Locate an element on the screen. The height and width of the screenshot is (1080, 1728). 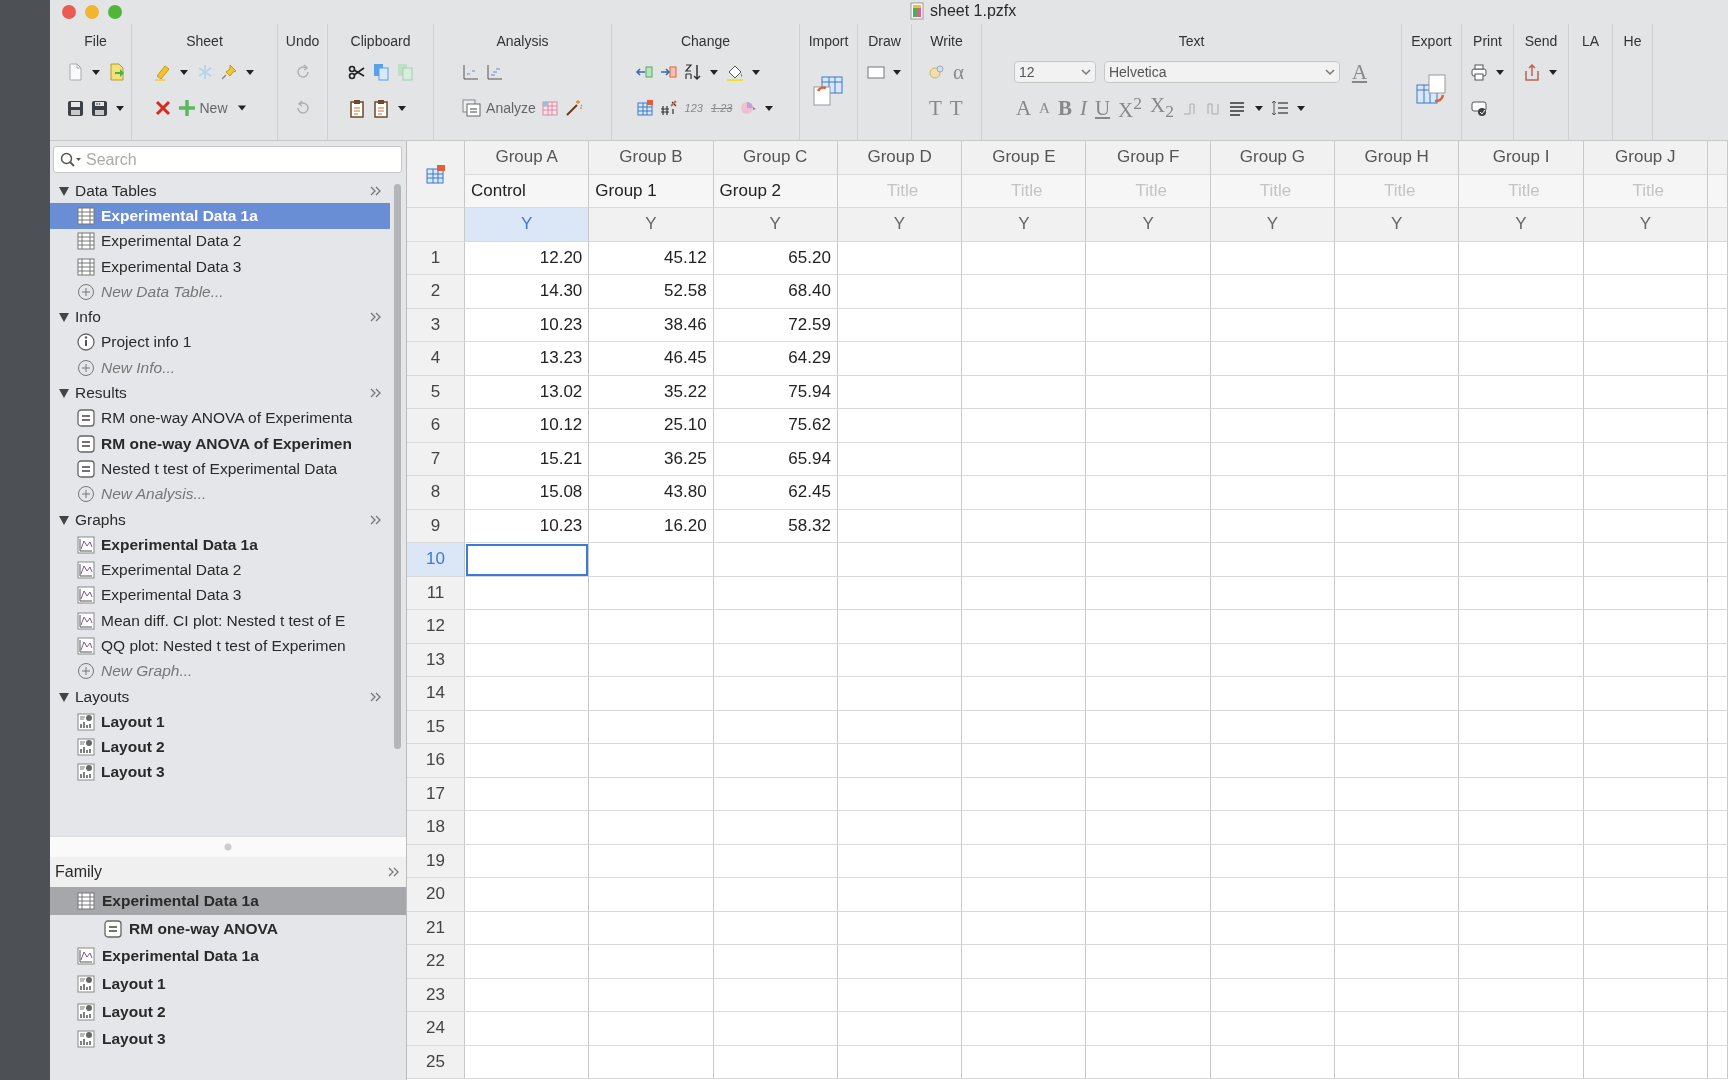
table-cell: 13.23 is located at coordinates (527, 359).